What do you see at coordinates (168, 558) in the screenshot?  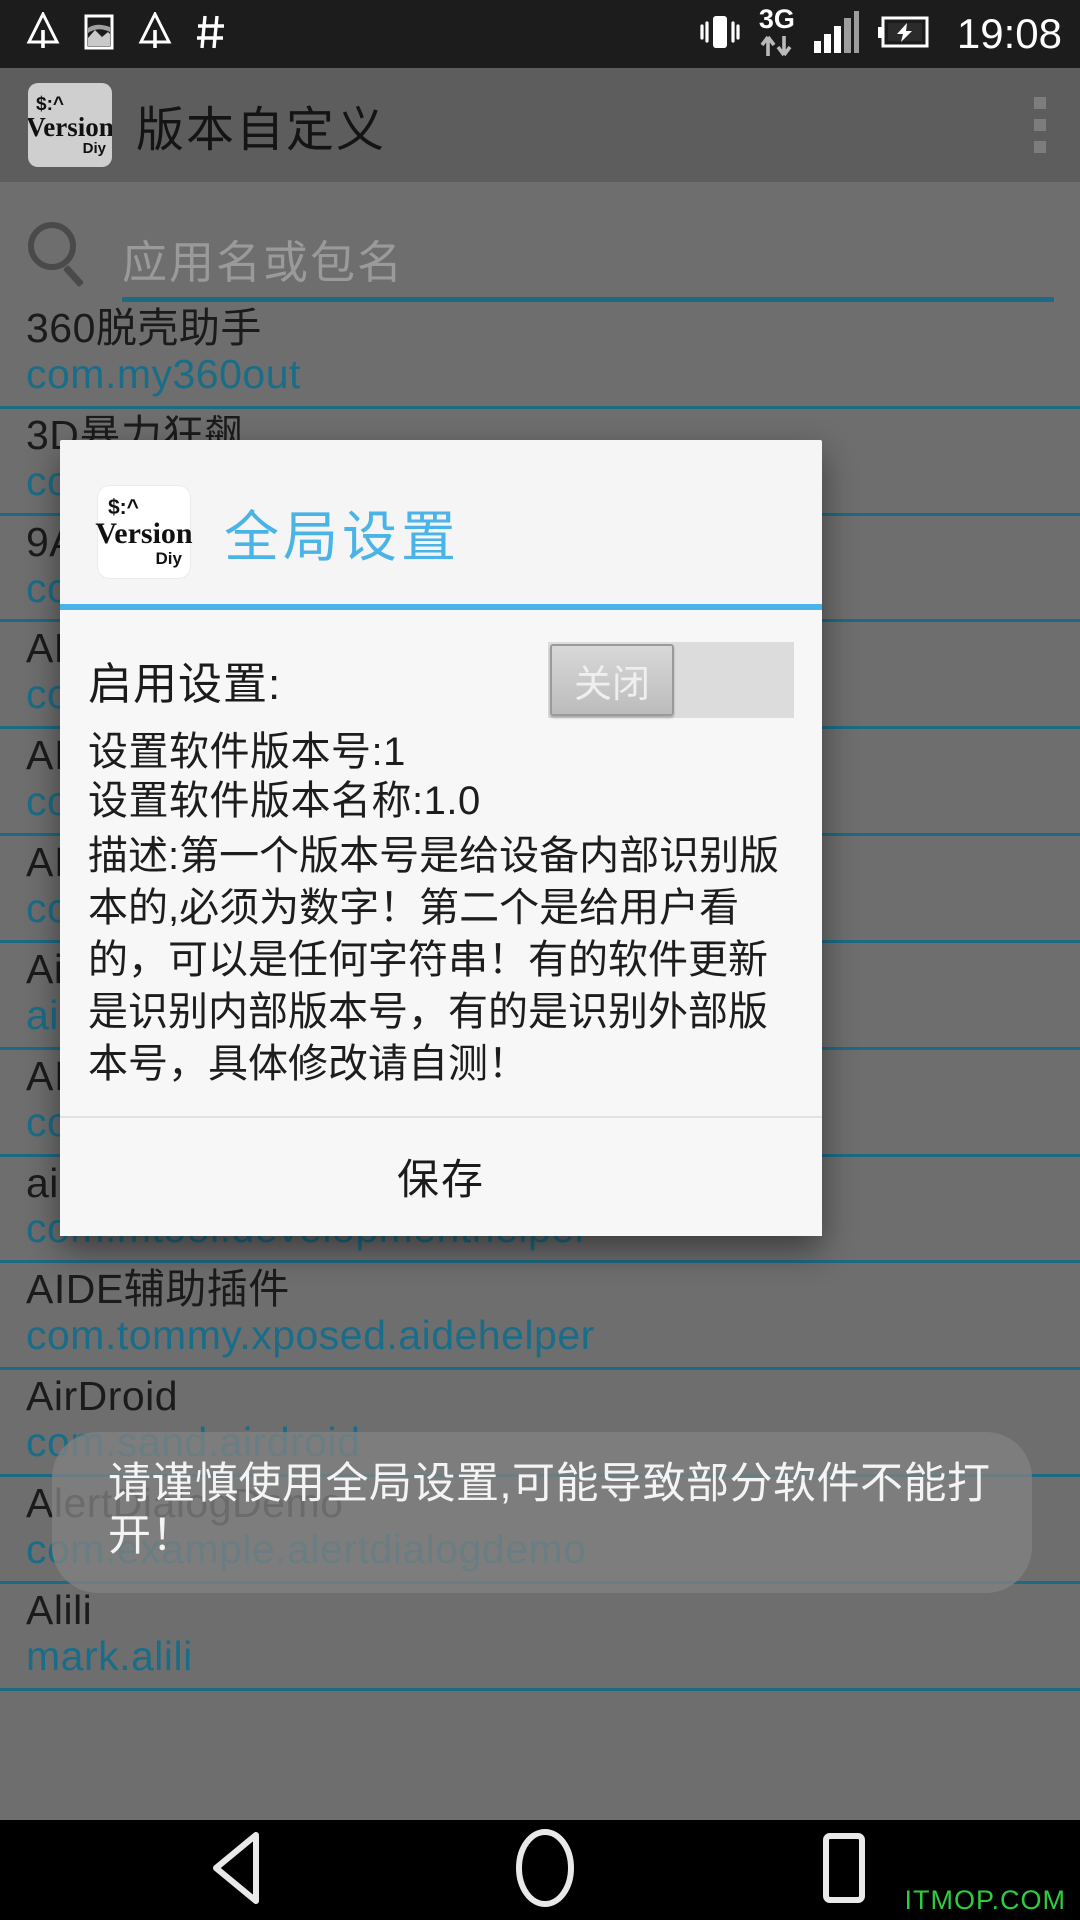 I see `dialog-icon-bottom-text: Diy` at bounding box center [168, 558].